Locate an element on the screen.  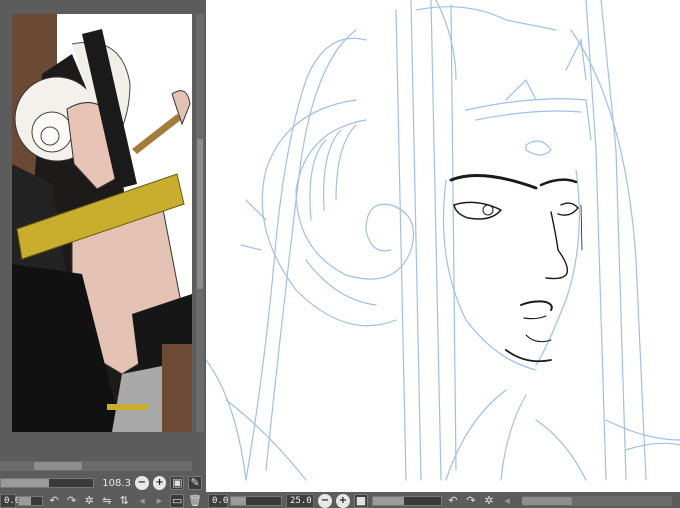
folder-icon: ▭ is located at coordinates (177, 501).